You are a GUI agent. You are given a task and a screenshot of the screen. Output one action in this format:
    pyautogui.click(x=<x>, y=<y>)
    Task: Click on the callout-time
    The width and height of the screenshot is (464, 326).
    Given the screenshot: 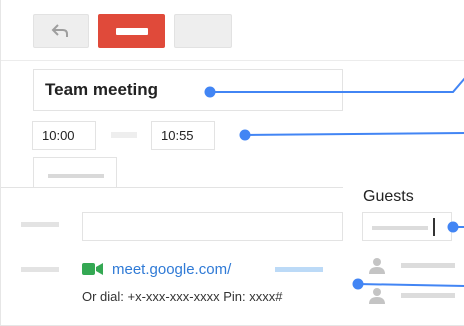 What is the action you would take?
    pyautogui.click(x=351, y=135)
    